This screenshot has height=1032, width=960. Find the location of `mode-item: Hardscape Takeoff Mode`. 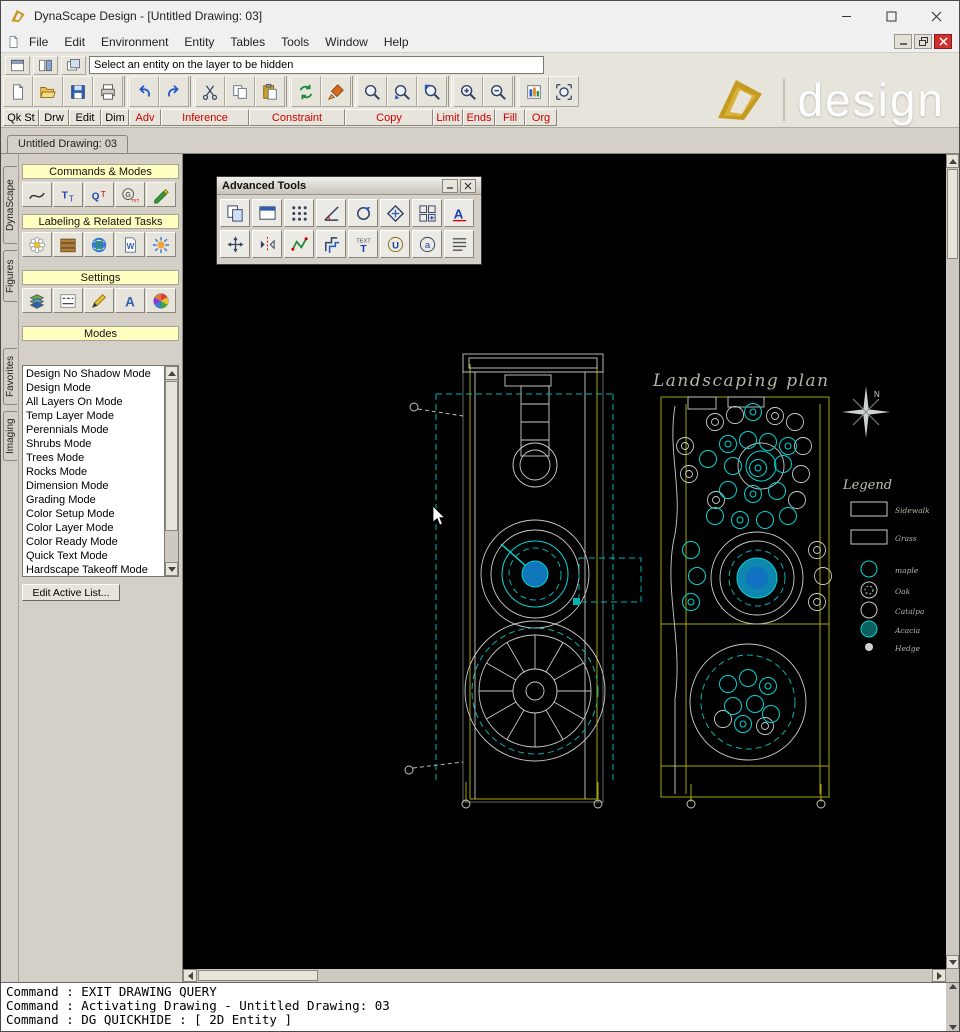

mode-item: Hardscape Takeoff Mode is located at coordinates (93, 569).